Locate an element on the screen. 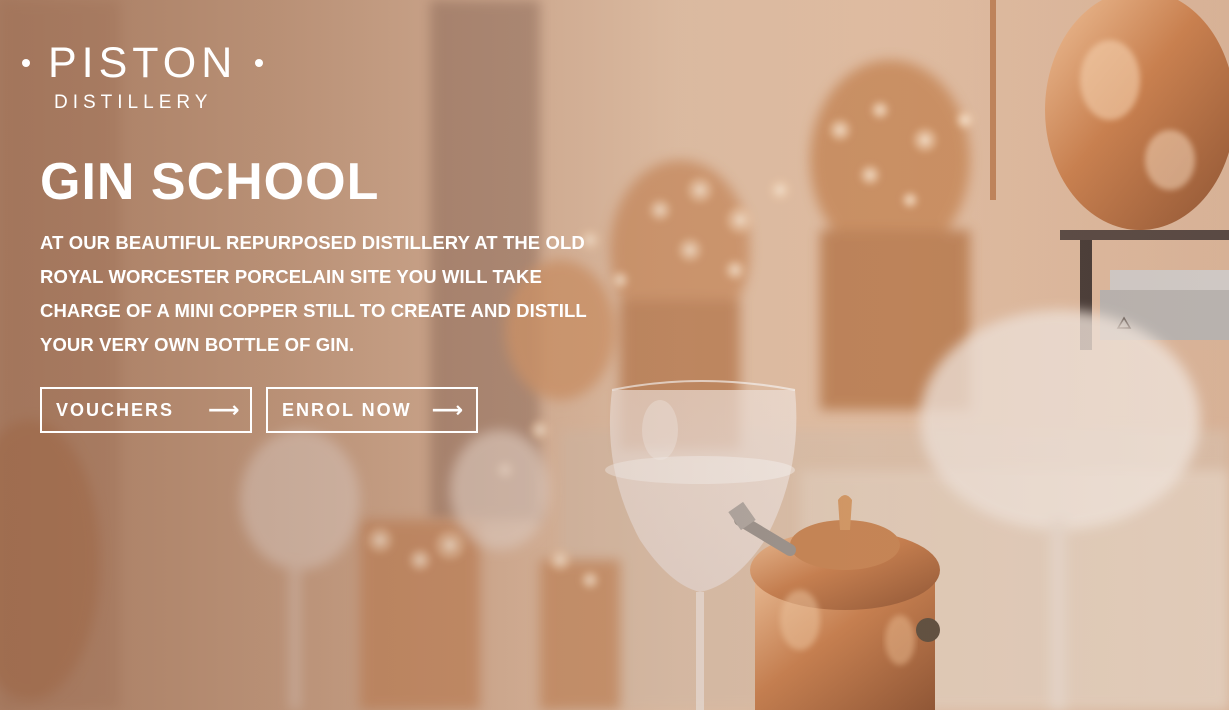 This screenshot has height=710, width=1229. logo-dot-left is located at coordinates (26, 63).